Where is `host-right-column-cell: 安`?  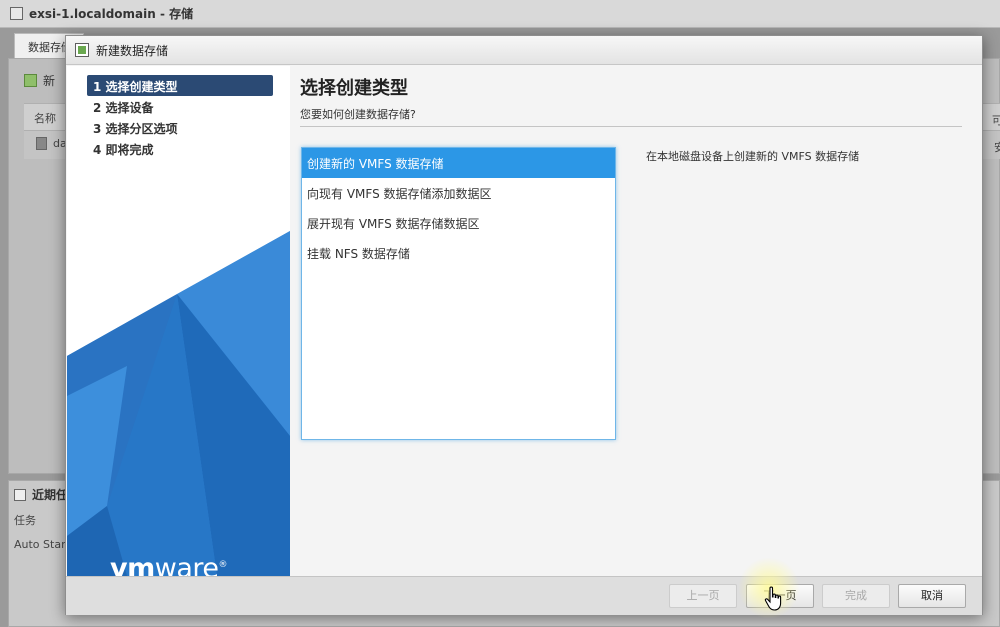
host-right-column-cell: 安 is located at coordinates (997, 147).